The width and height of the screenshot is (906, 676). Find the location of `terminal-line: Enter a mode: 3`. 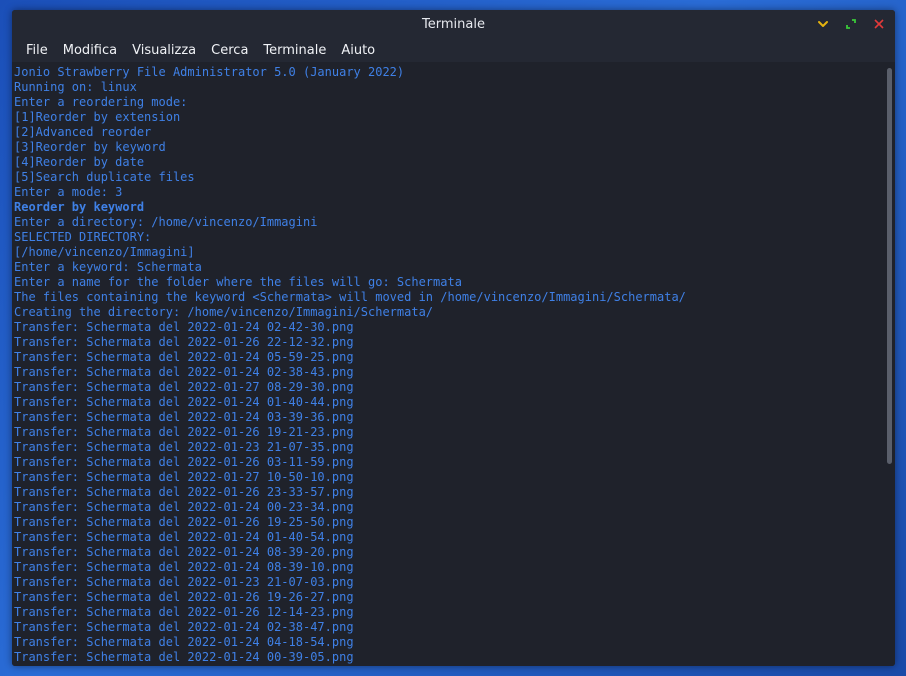

terminal-line: Enter a mode: 3 is located at coordinates (68, 192).